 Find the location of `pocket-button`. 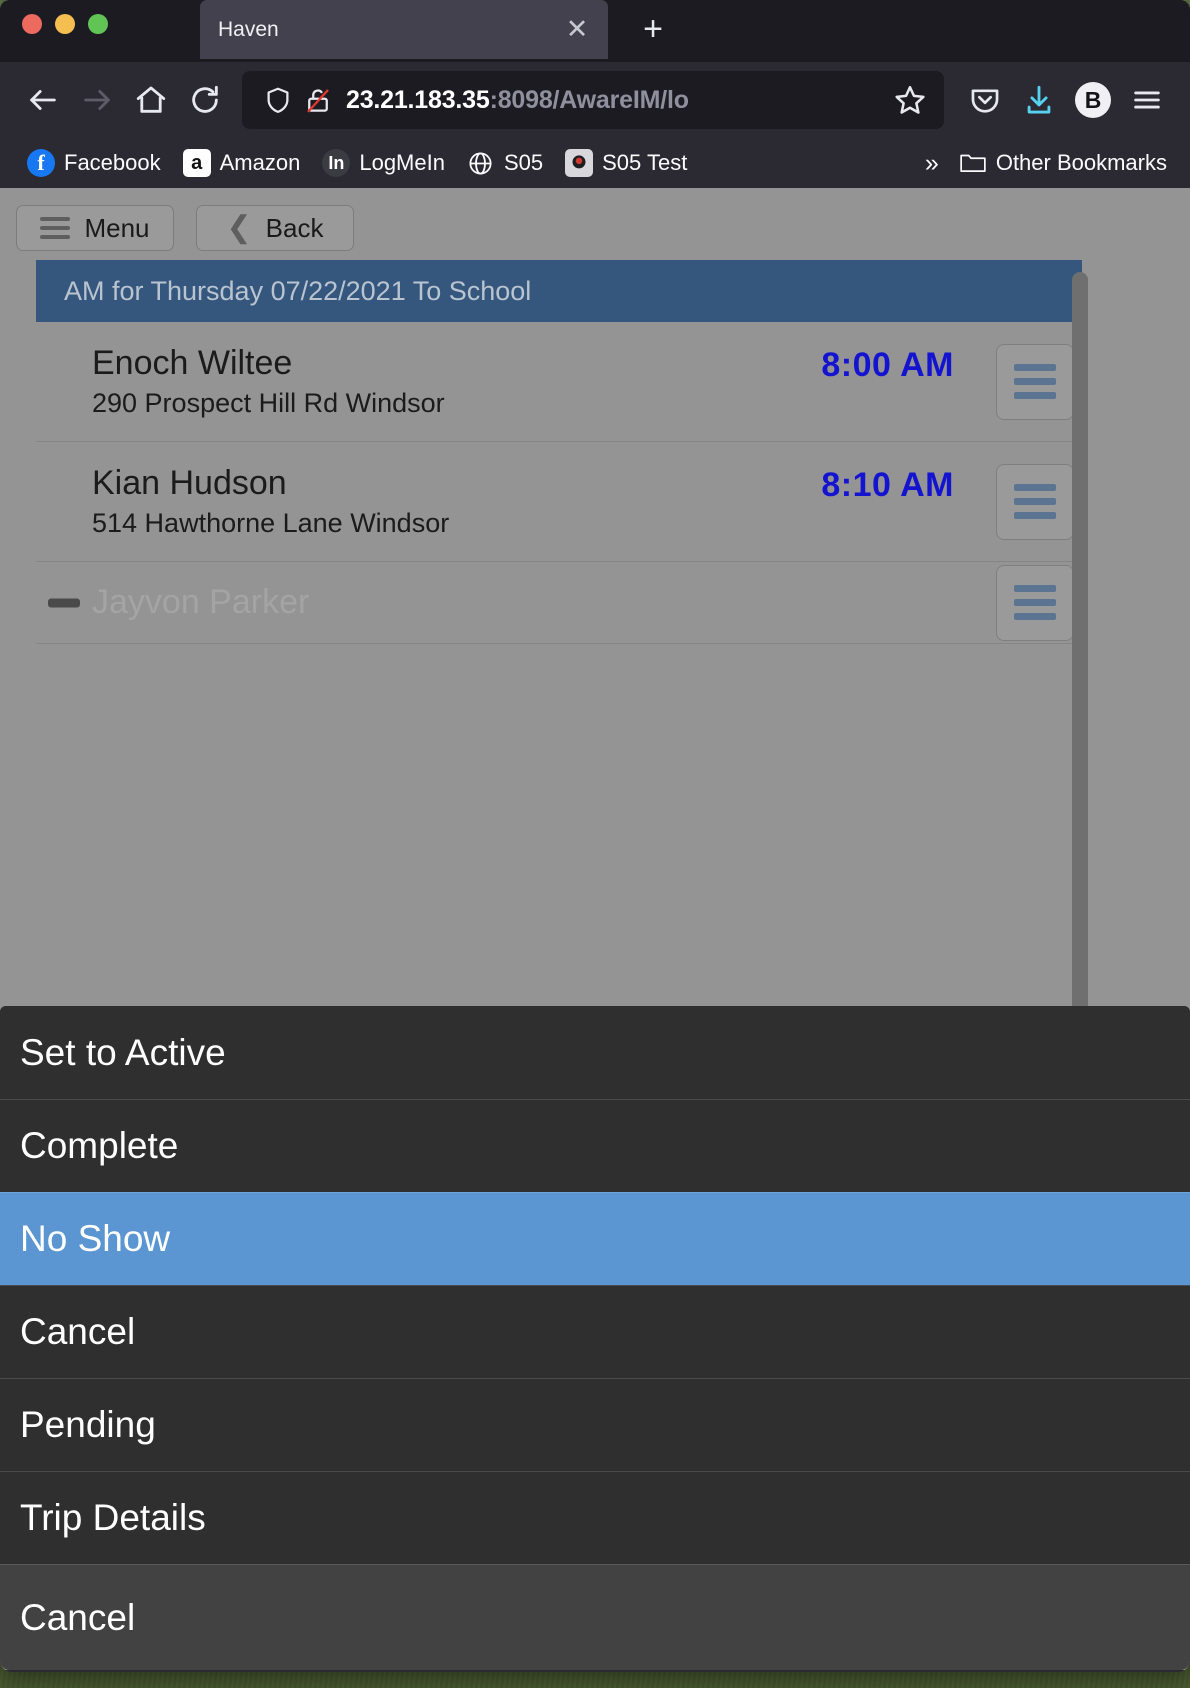

pocket-button is located at coordinates (985, 100).